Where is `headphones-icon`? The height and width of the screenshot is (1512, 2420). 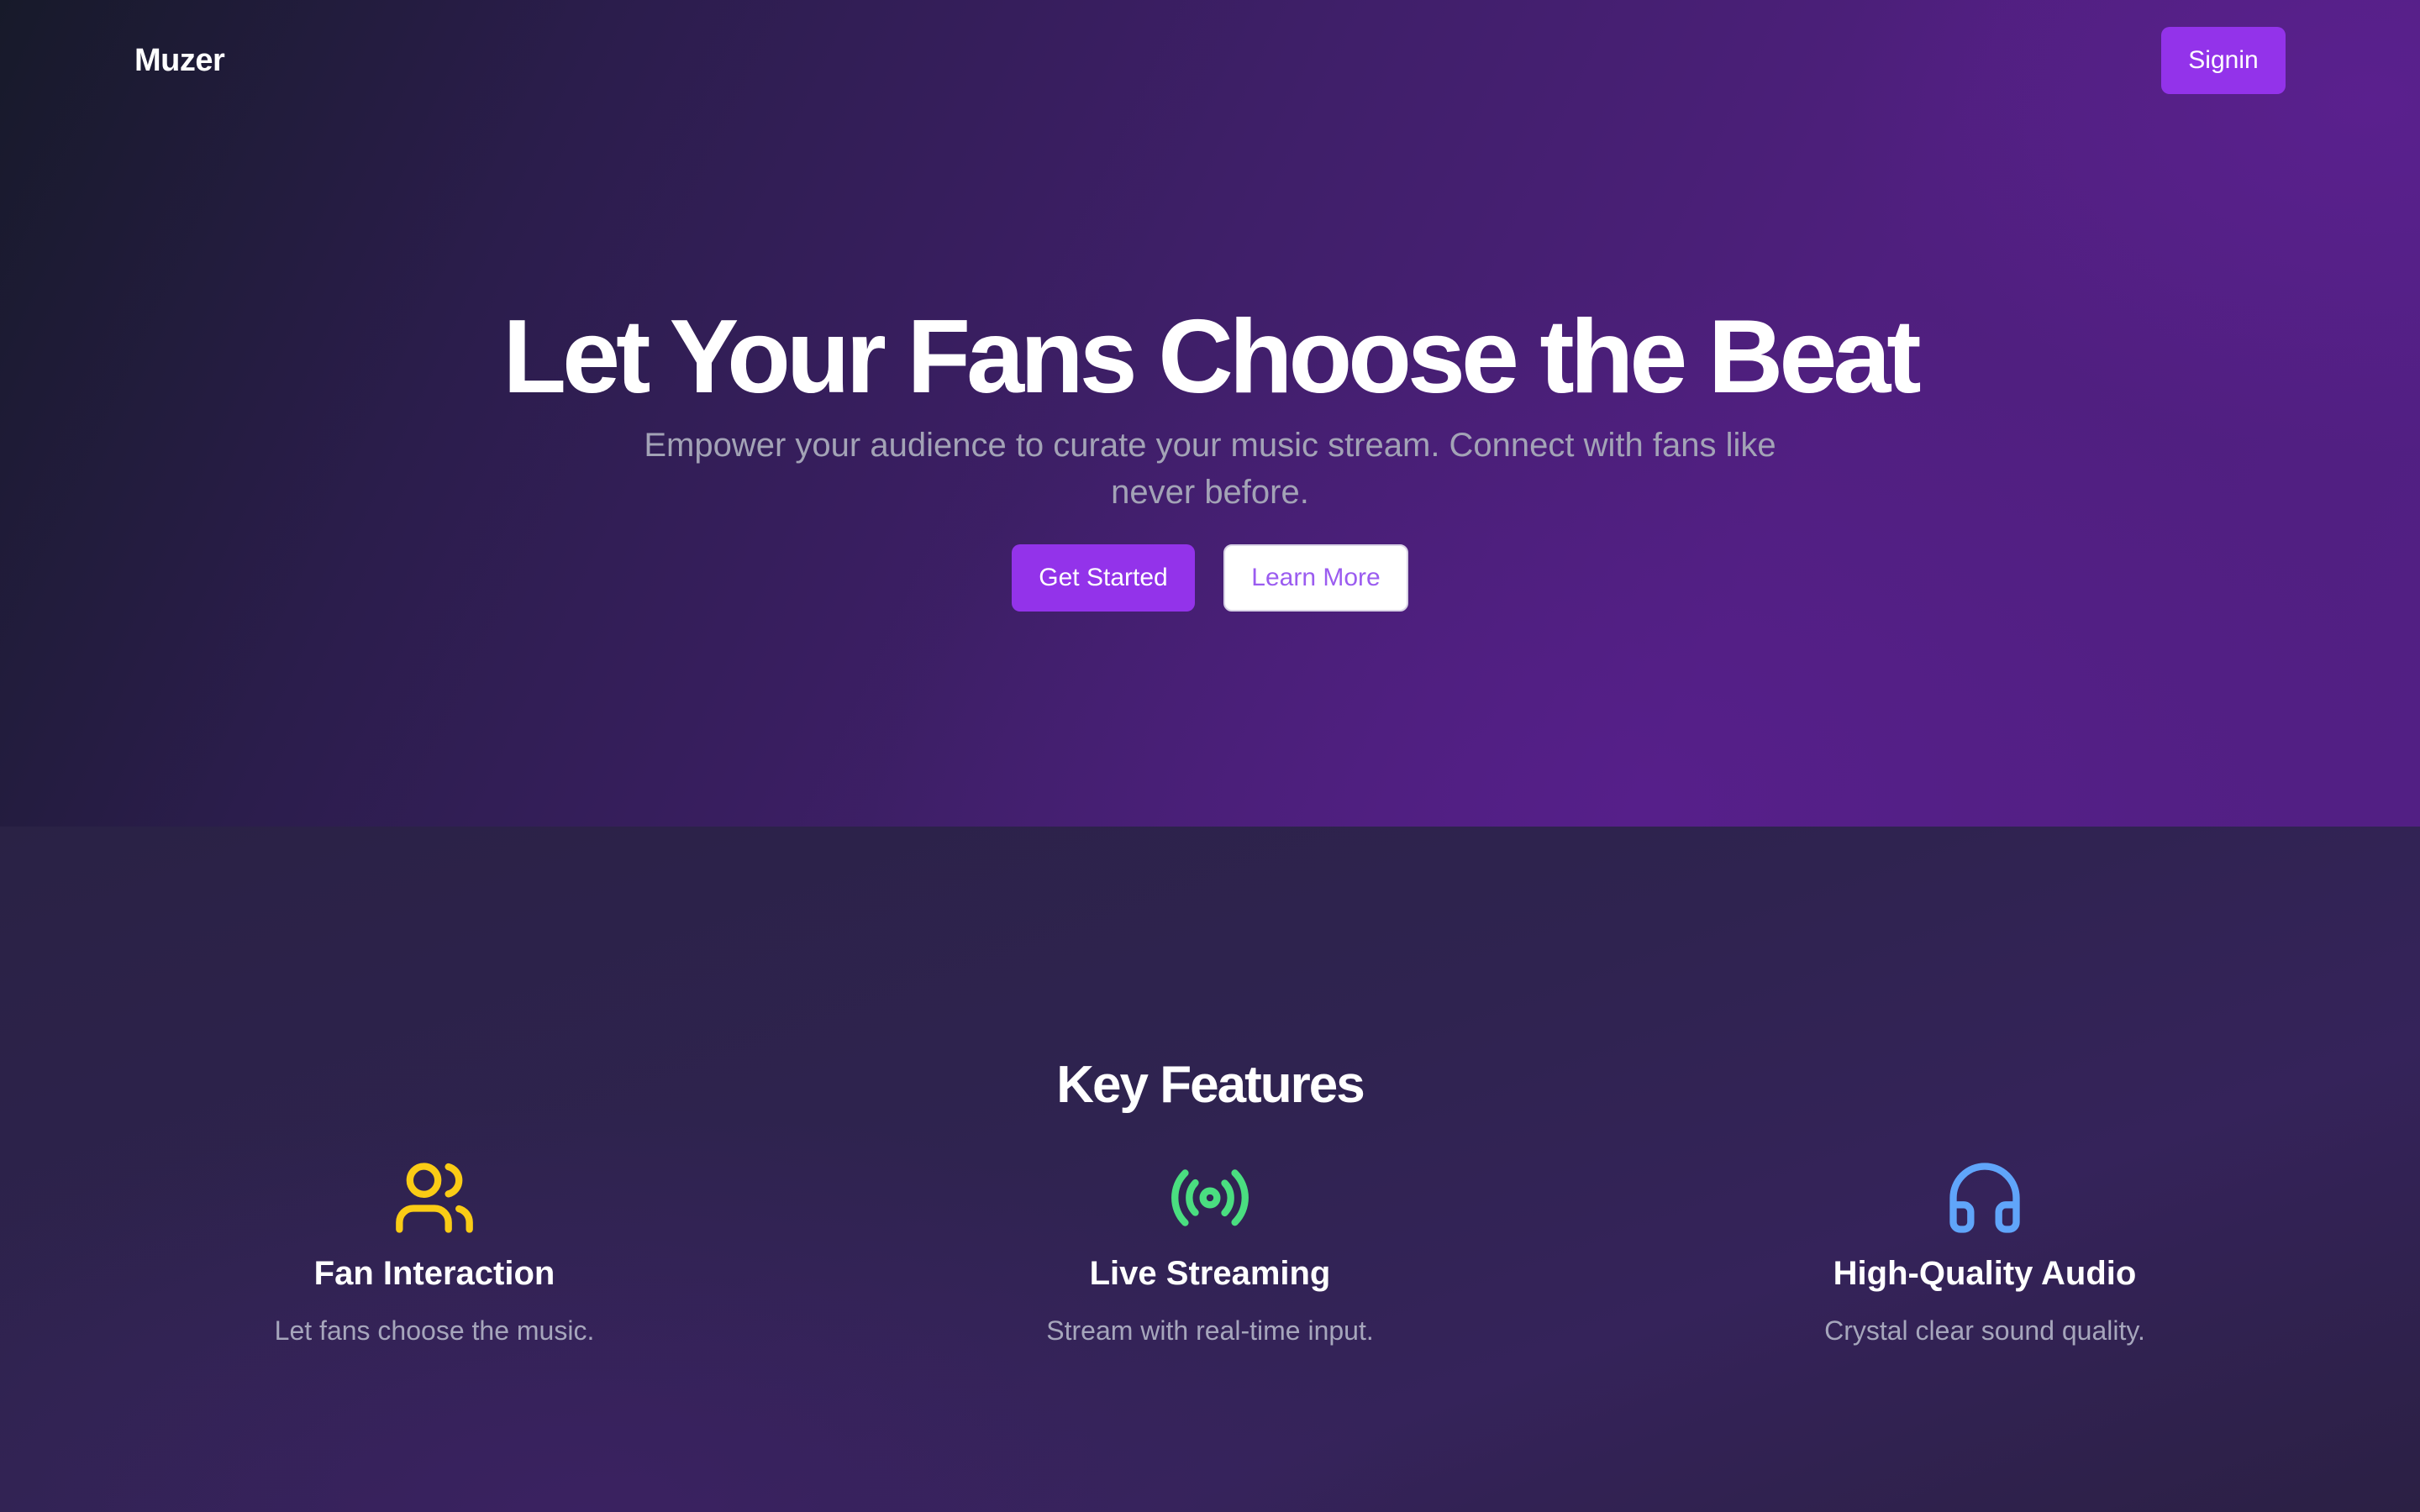 headphones-icon is located at coordinates (1984, 1198).